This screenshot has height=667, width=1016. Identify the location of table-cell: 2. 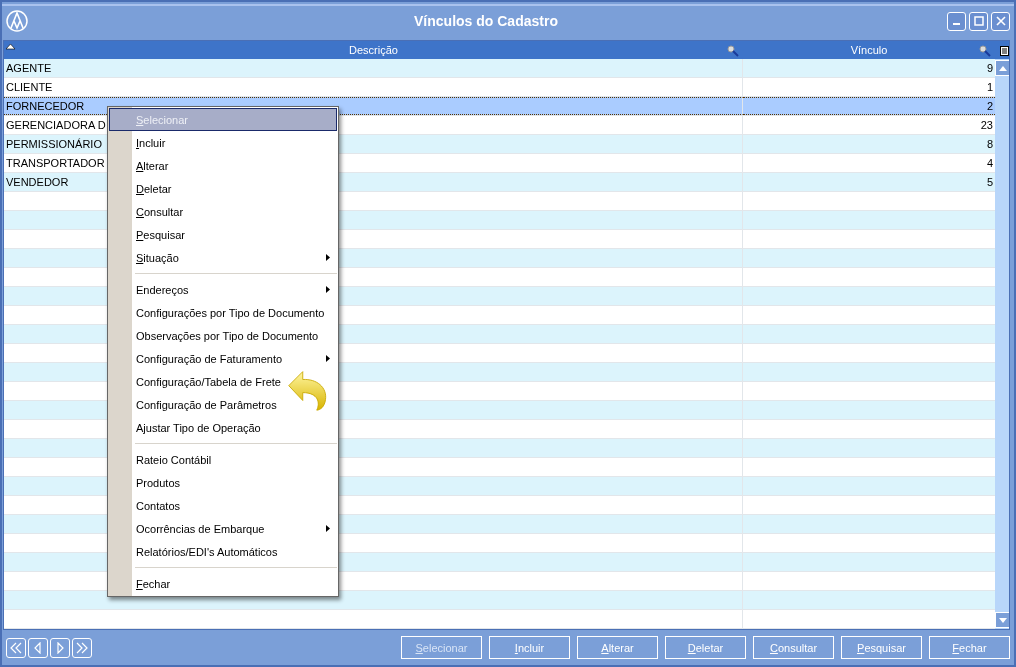
(869, 106).